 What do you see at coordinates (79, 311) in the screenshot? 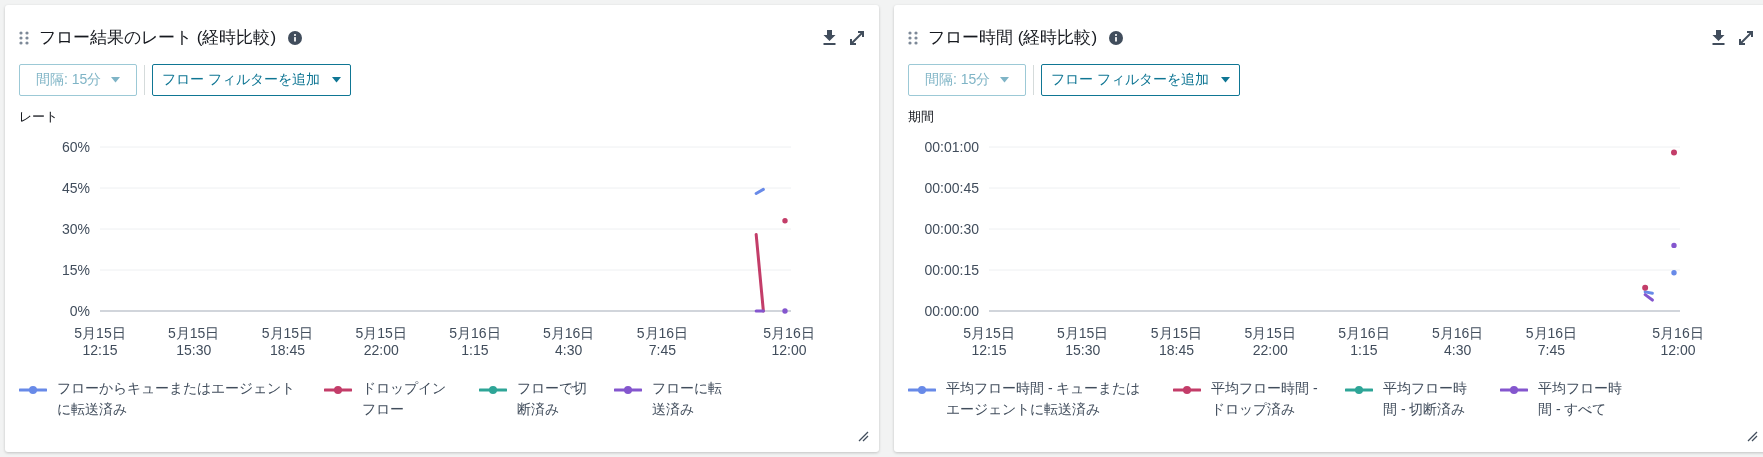
I see `y-tick-label: 0%` at bounding box center [79, 311].